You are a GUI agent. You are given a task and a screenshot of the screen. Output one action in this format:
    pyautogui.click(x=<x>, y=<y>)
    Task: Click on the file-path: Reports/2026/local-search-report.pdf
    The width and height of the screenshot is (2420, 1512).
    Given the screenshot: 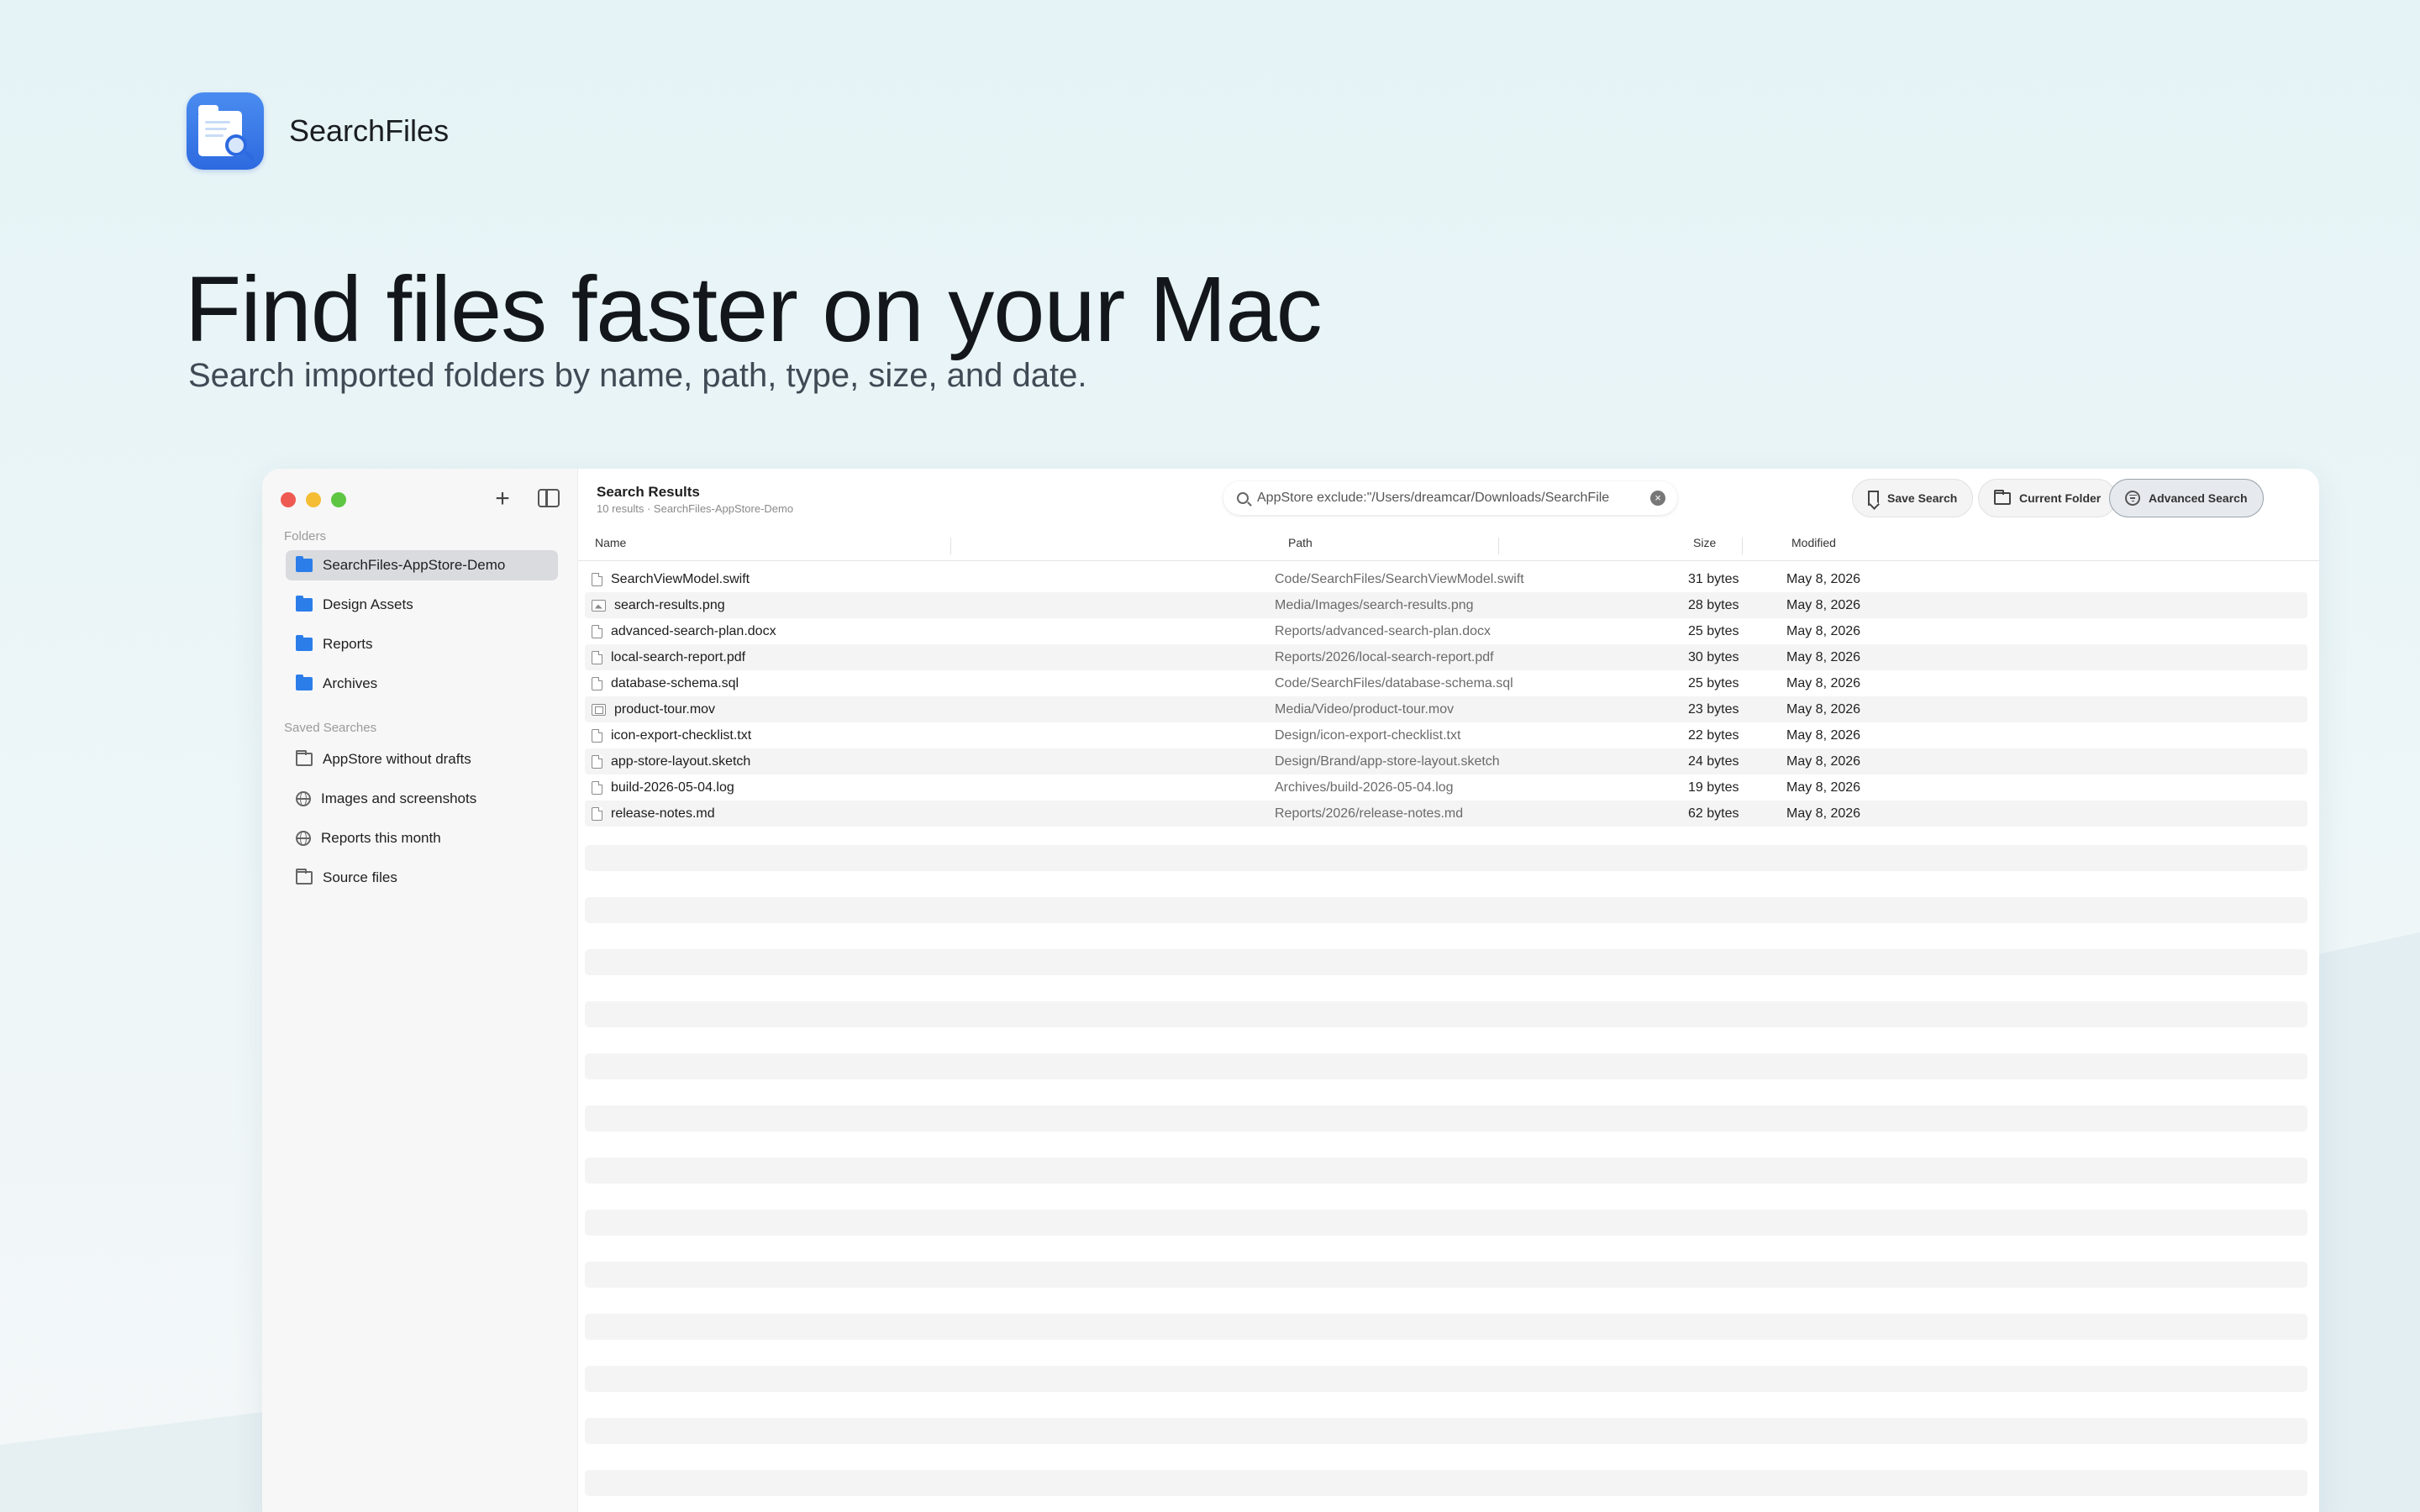 What is the action you would take?
    pyautogui.click(x=1384, y=656)
    